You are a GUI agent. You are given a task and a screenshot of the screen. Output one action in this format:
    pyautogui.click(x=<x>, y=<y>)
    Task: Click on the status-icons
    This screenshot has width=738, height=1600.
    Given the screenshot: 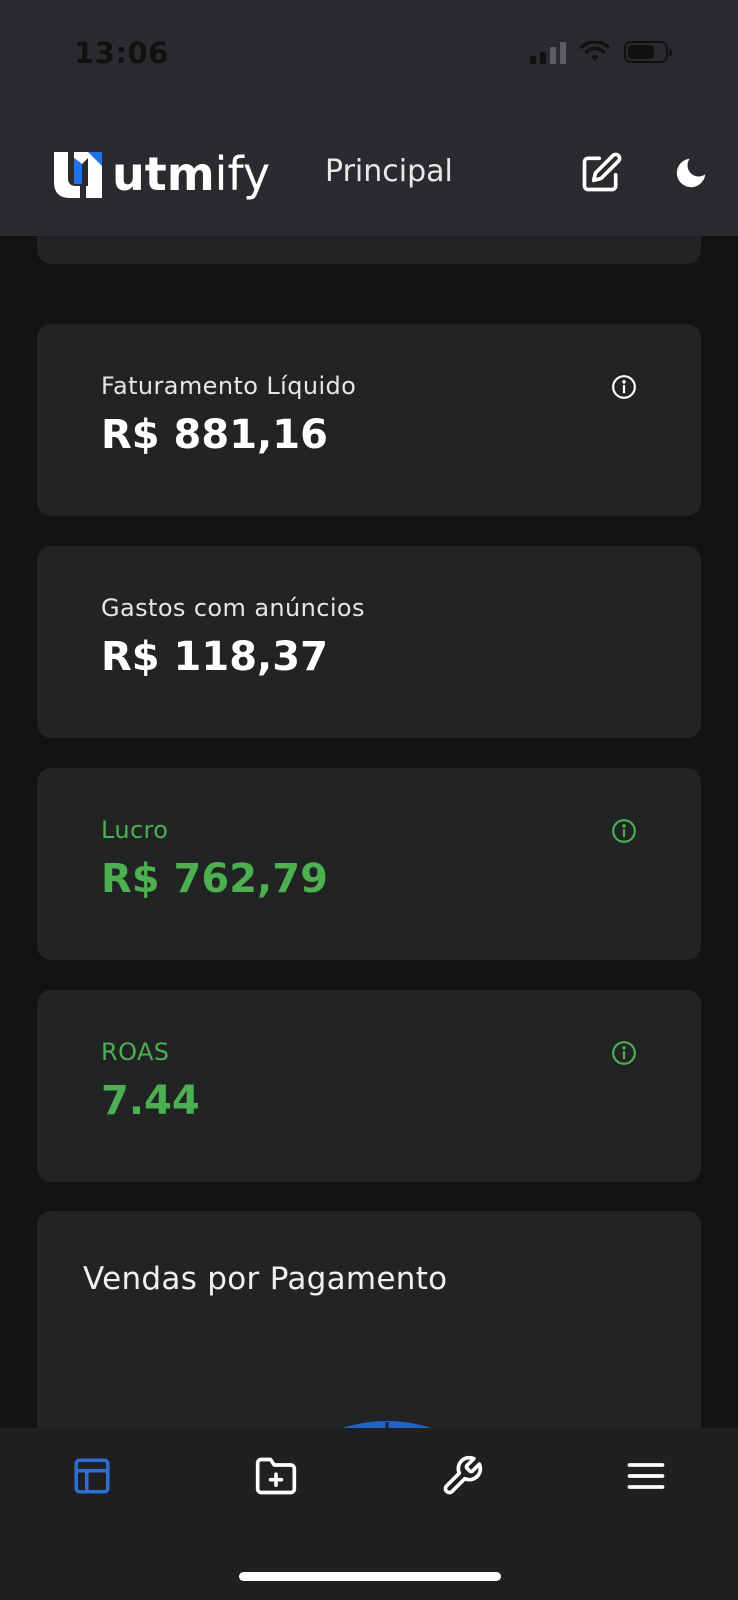 What is the action you would take?
    pyautogui.click(x=601, y=52)
    